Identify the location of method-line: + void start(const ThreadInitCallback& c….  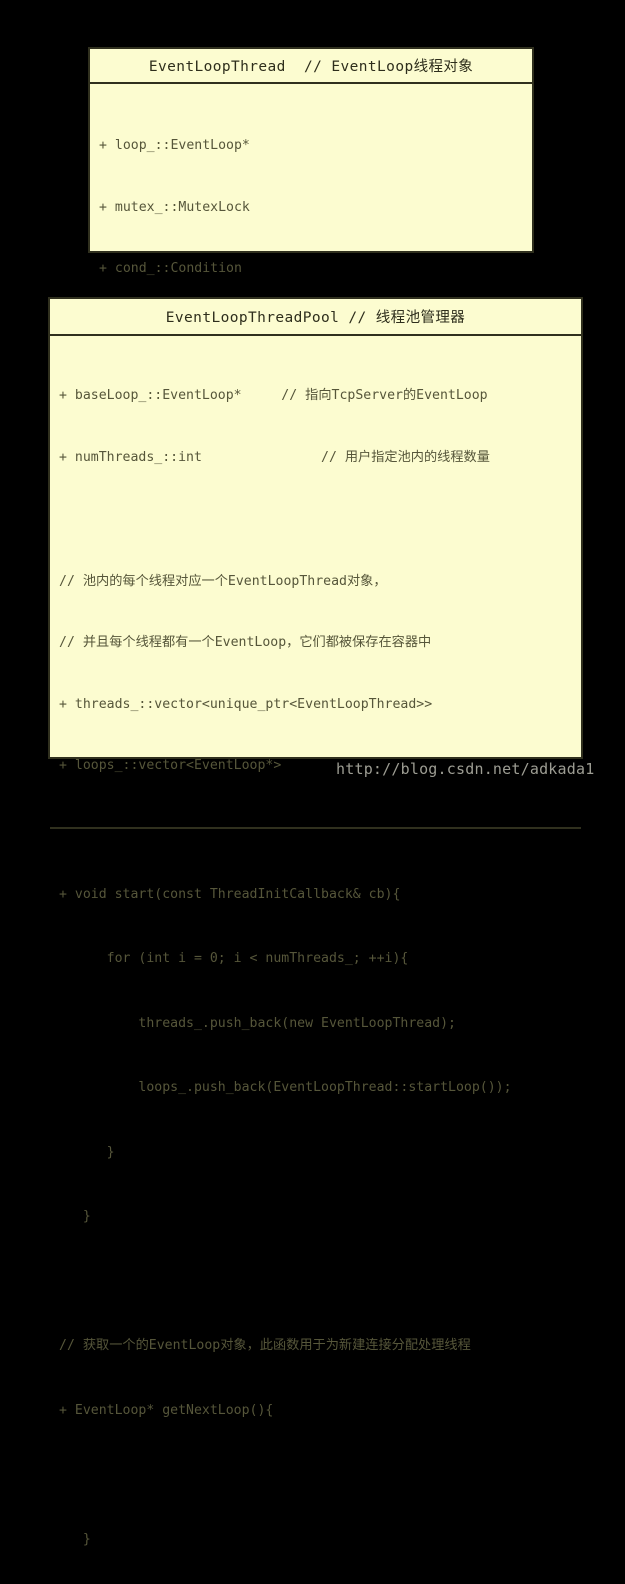
(315, 895).